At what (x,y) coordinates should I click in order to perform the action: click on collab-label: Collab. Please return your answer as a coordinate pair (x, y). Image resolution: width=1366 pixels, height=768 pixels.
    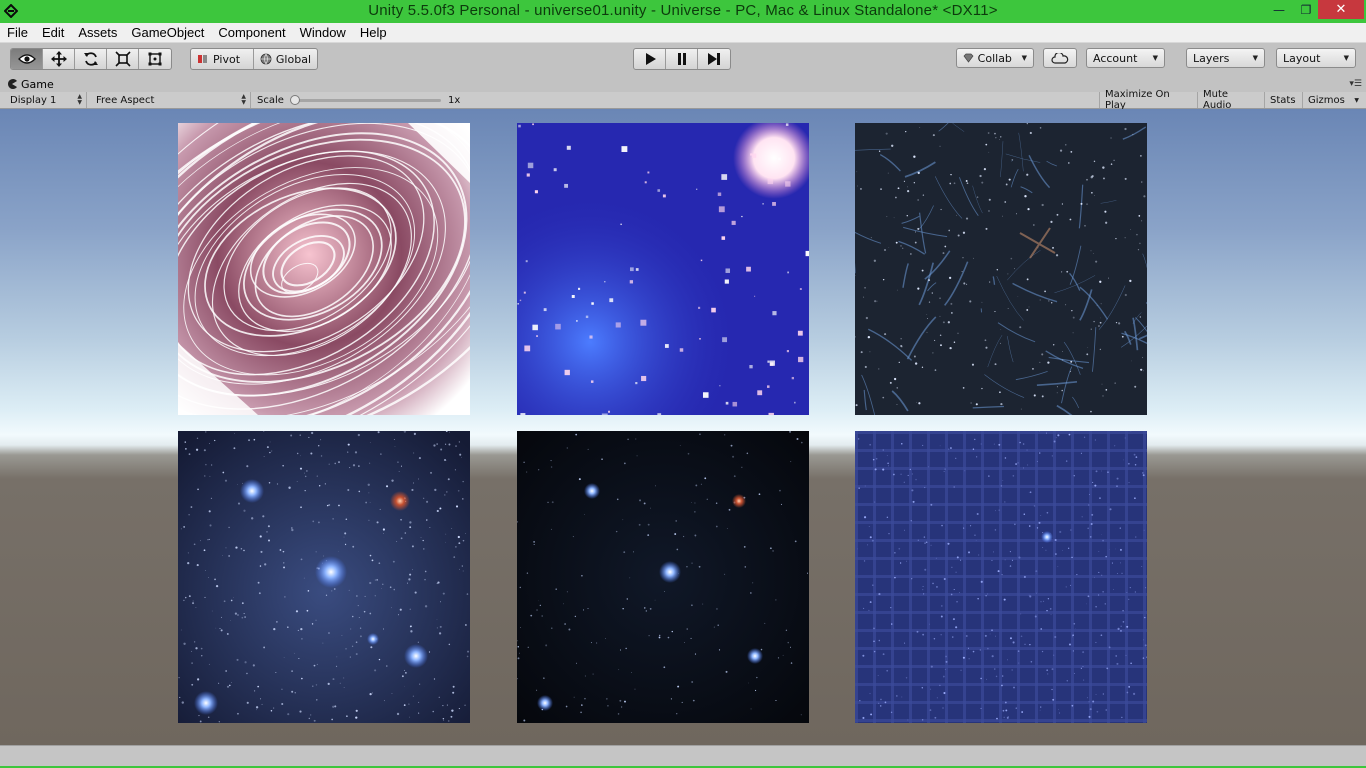
    Looking at the image, I should click on (994, 58).